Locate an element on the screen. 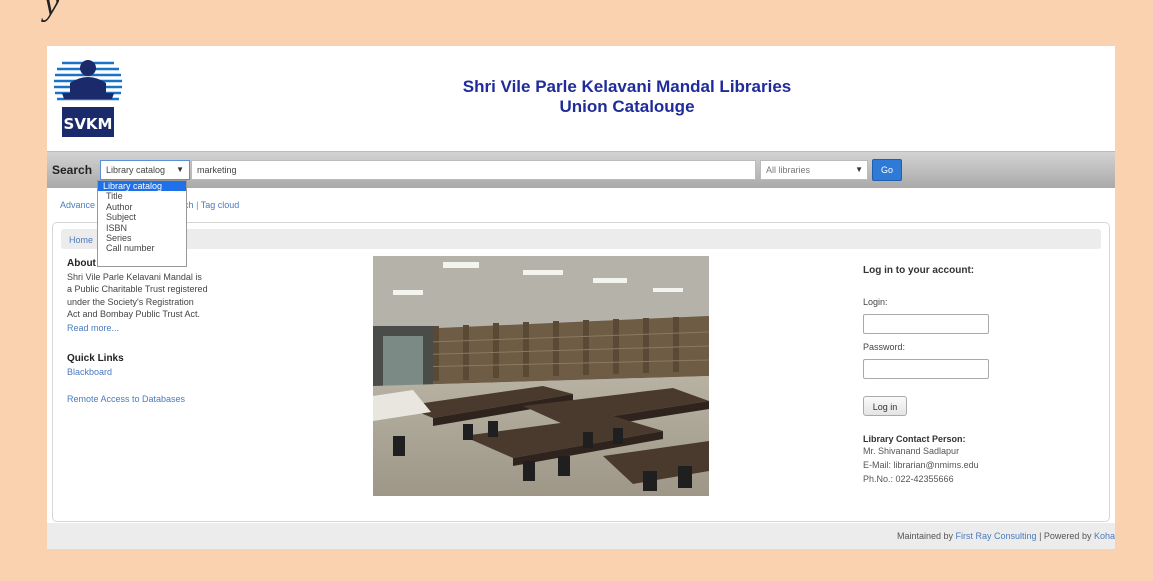 This screenshot has height=581, width=1153. about-line: Act and Bombay Public Trust Act. is located at coordinates (134, 313).